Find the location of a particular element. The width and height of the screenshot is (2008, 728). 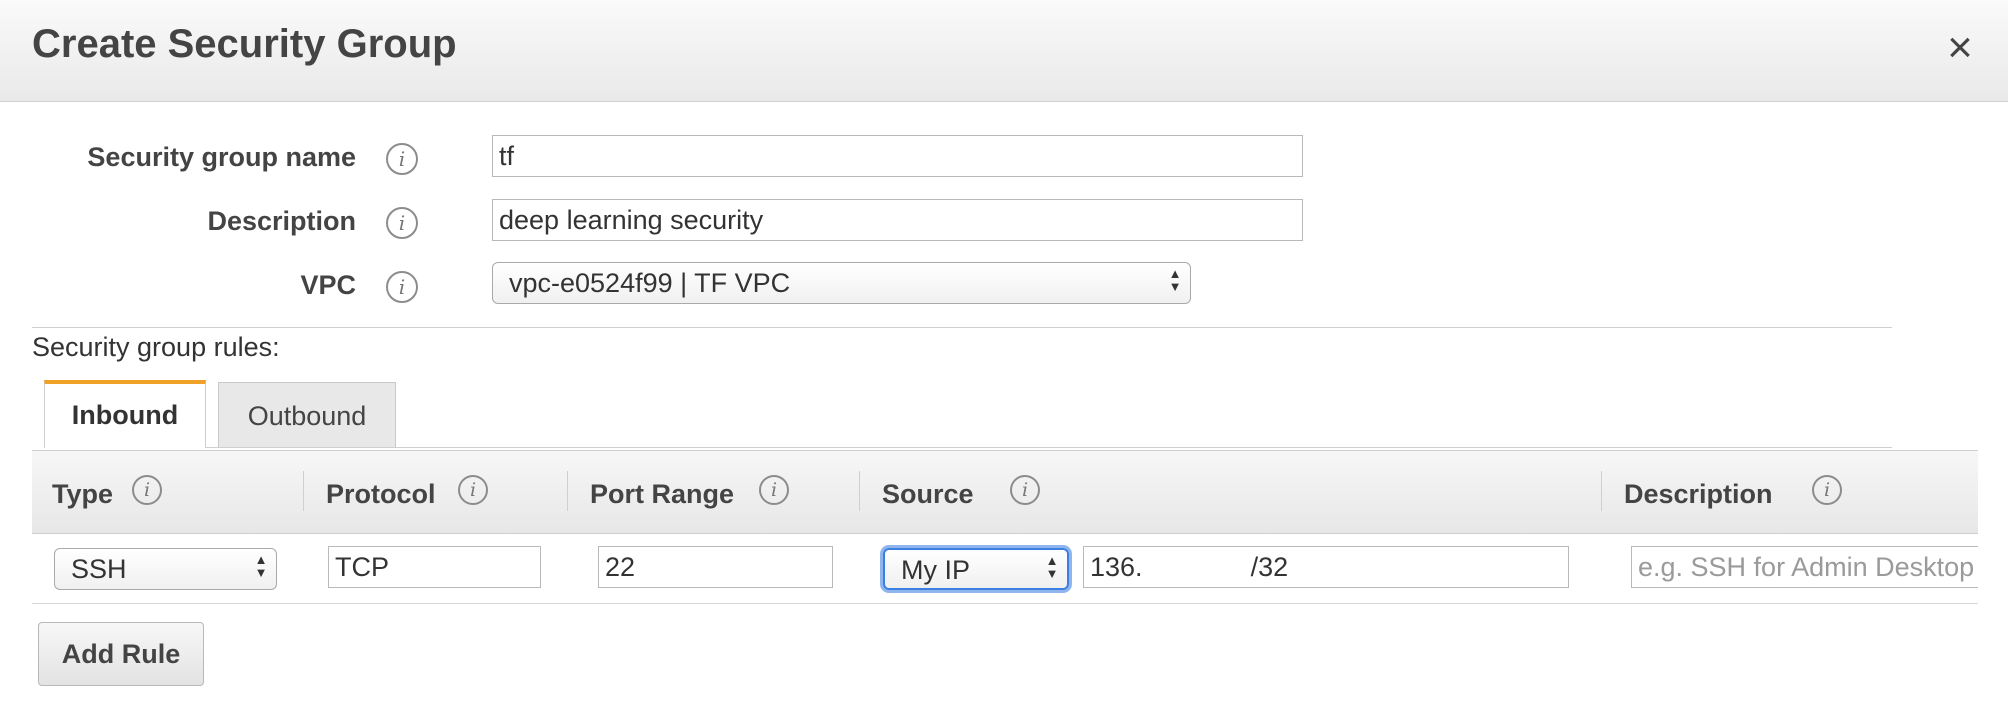

source-cidr-input: 136. /32 is located at coordinates (1326, 567).